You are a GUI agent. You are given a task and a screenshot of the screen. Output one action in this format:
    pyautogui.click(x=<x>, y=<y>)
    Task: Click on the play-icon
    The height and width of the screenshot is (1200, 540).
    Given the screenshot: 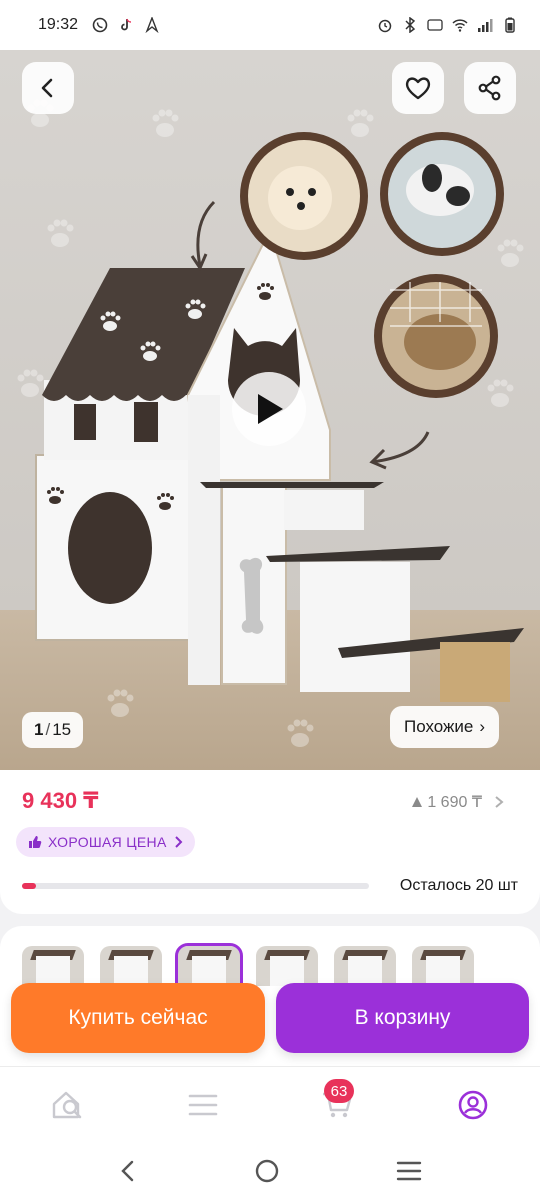 What is the action you would take?
    pyautogui.click(x=270, y=409)
    